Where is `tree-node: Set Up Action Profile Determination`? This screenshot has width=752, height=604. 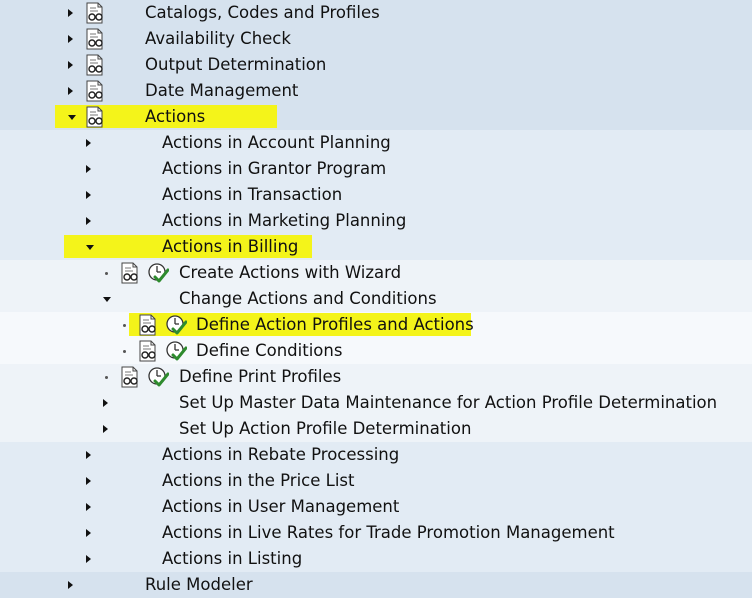
tree-node: Set Up Action Profile Determination is located at coordinates (376, 429).